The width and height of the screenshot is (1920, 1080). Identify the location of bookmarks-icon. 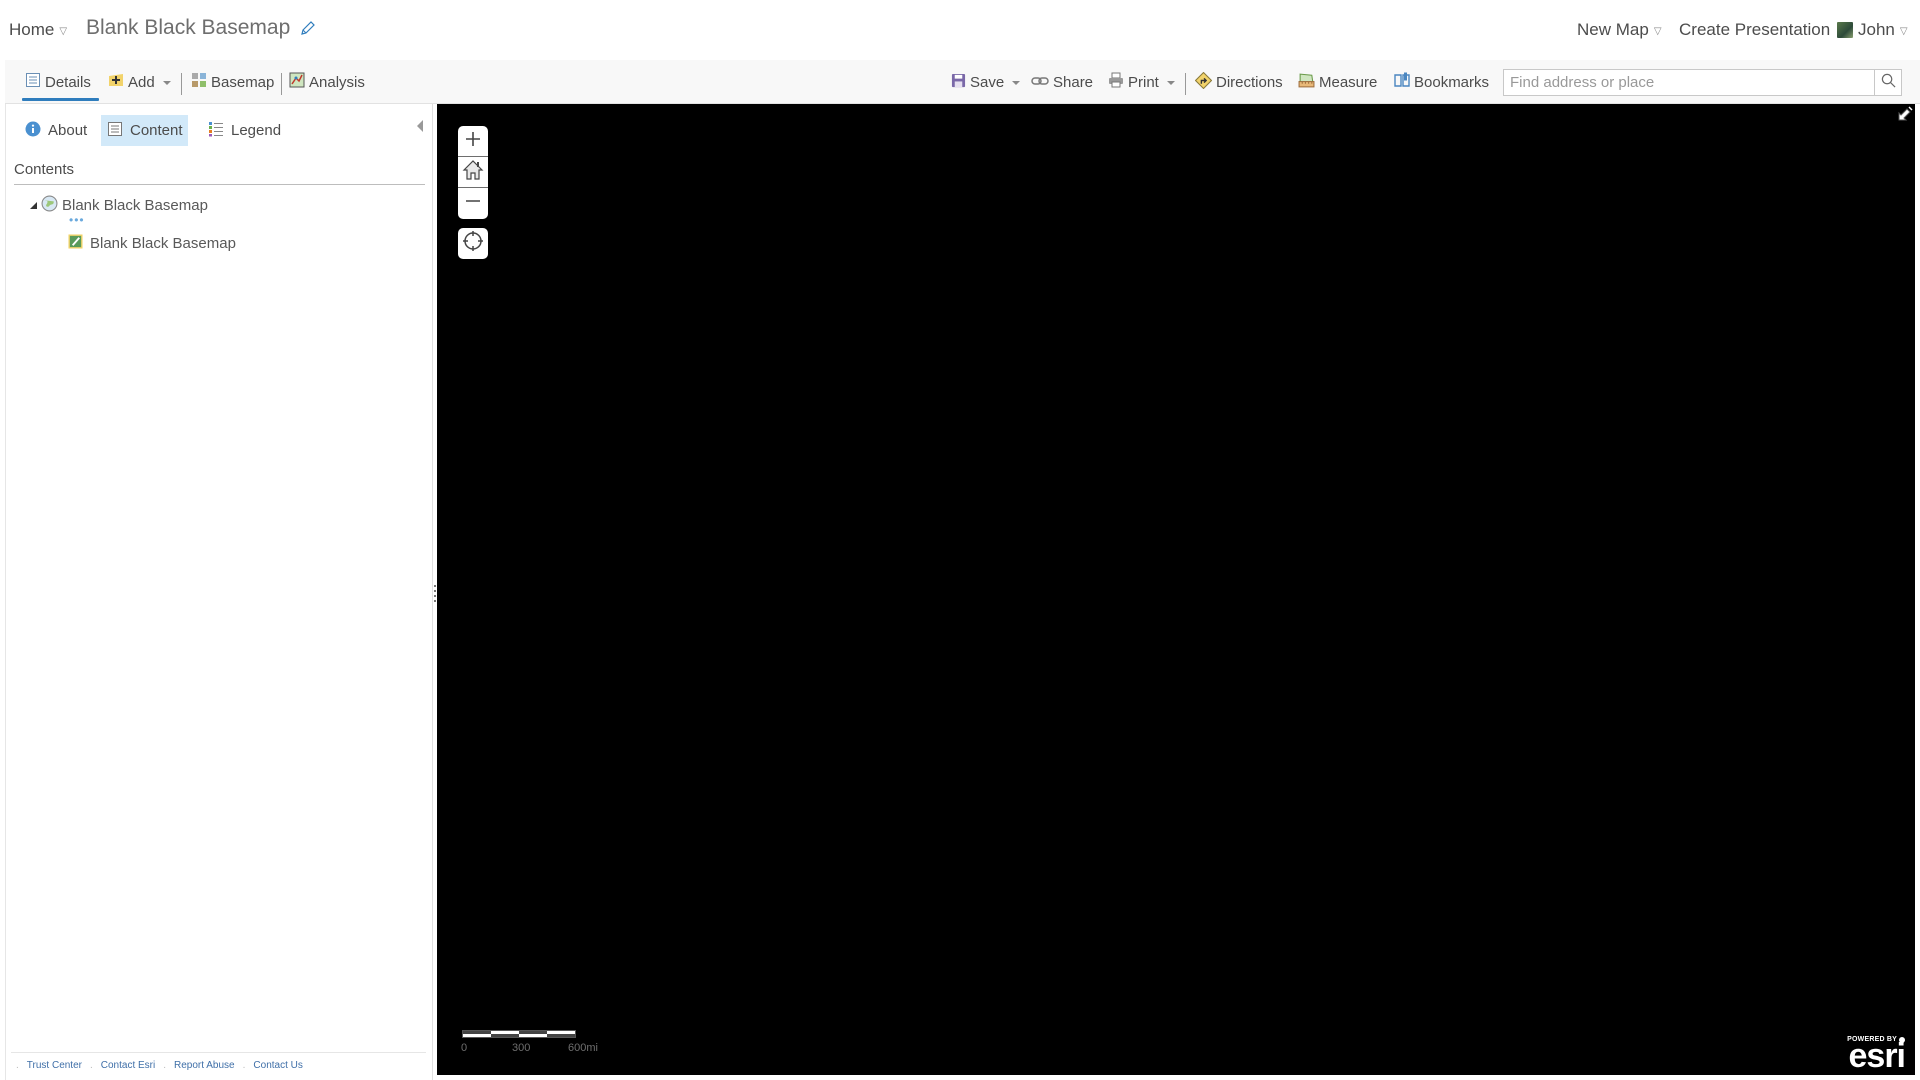
(1402, 82).